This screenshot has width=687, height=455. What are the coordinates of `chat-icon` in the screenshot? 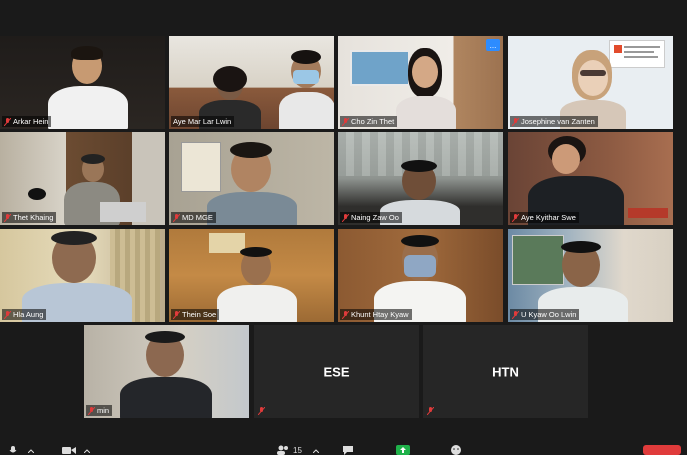 It's located at (348, 450).